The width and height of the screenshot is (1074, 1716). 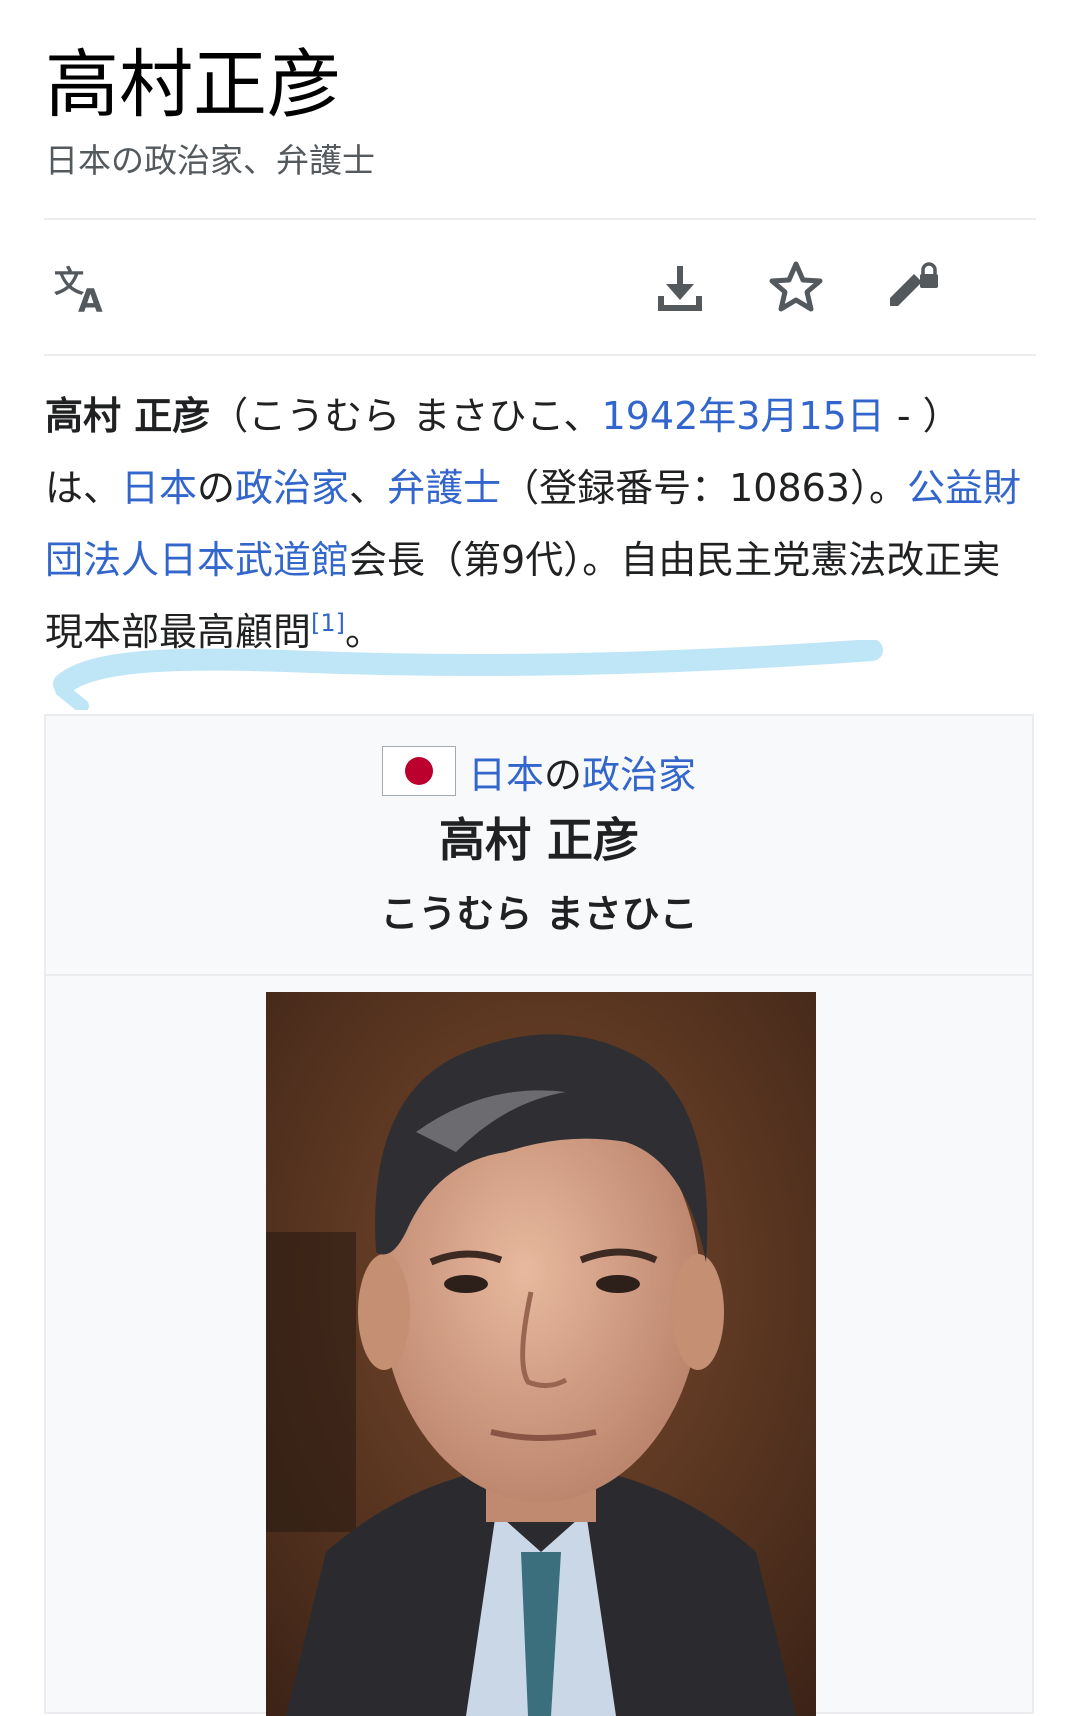 I want to click on infobox-politician-link: 政治家, so click(x=639, y=775).